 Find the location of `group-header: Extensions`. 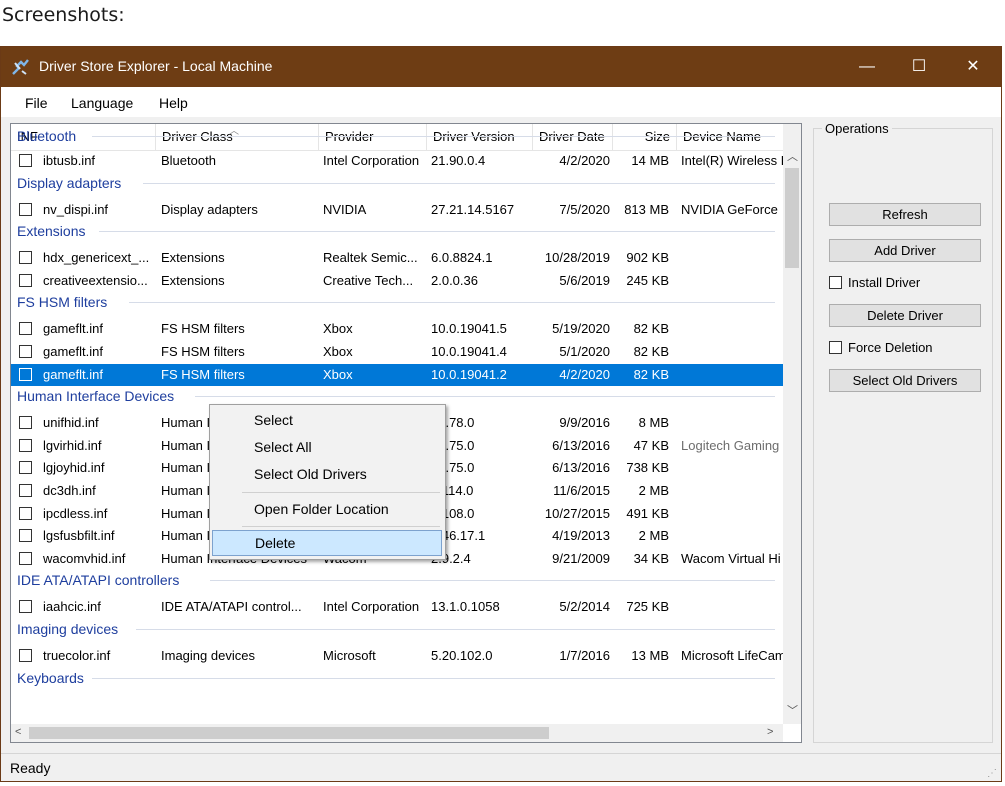

group-header: Extensions is located at coordinates (51, 231).